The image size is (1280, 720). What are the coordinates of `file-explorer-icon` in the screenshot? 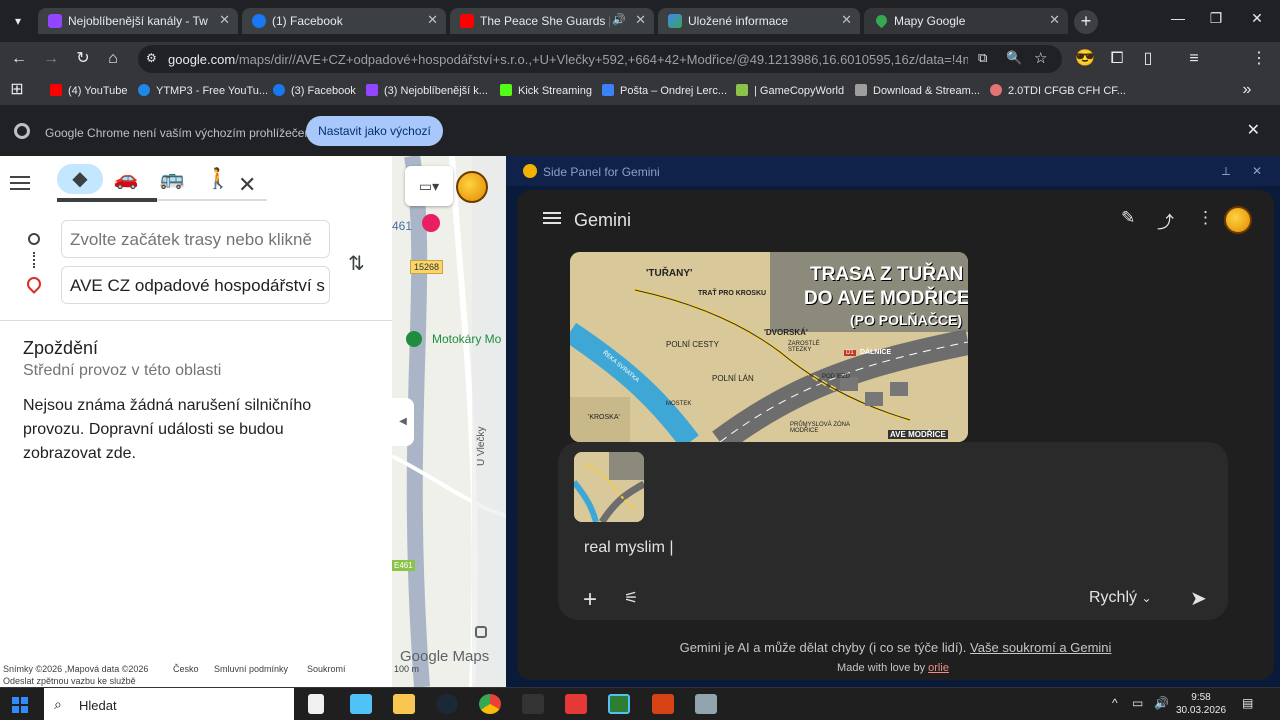 It's located at (404, 704).